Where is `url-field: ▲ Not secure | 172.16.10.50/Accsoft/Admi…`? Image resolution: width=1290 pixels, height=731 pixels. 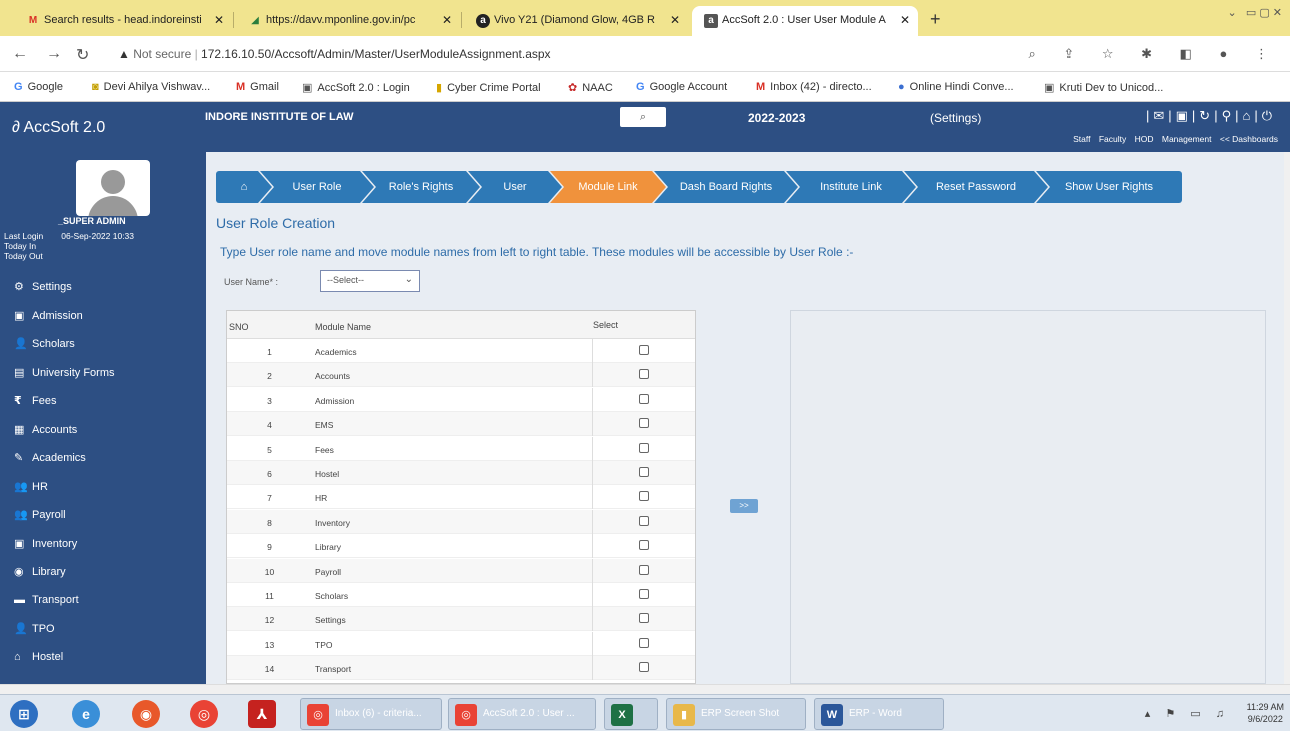 url-field: ▲ Not secure | 172.16.10.50/Accsoft/Admi… is located at coordinates (543, 54).